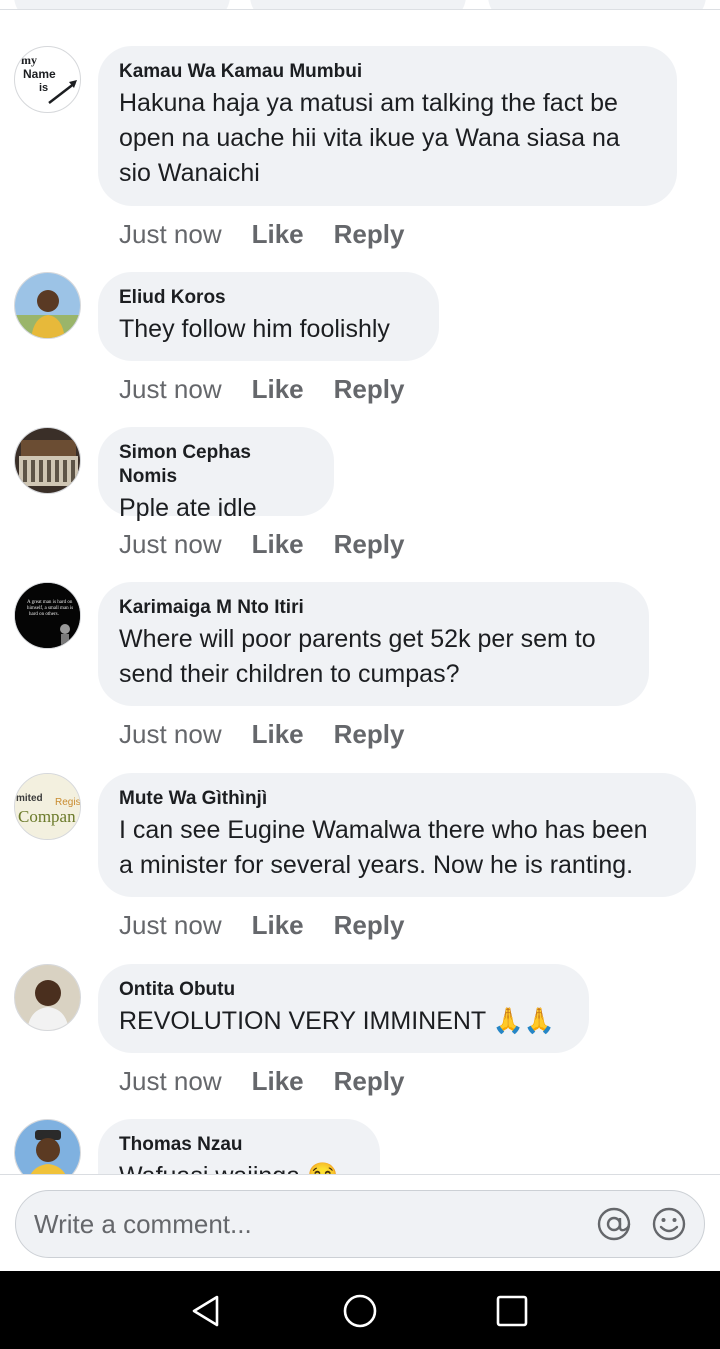  Describe the element at coordinates (254, 329) in the screenshot. I see `comment-text: They follow him foolishly` at that location.